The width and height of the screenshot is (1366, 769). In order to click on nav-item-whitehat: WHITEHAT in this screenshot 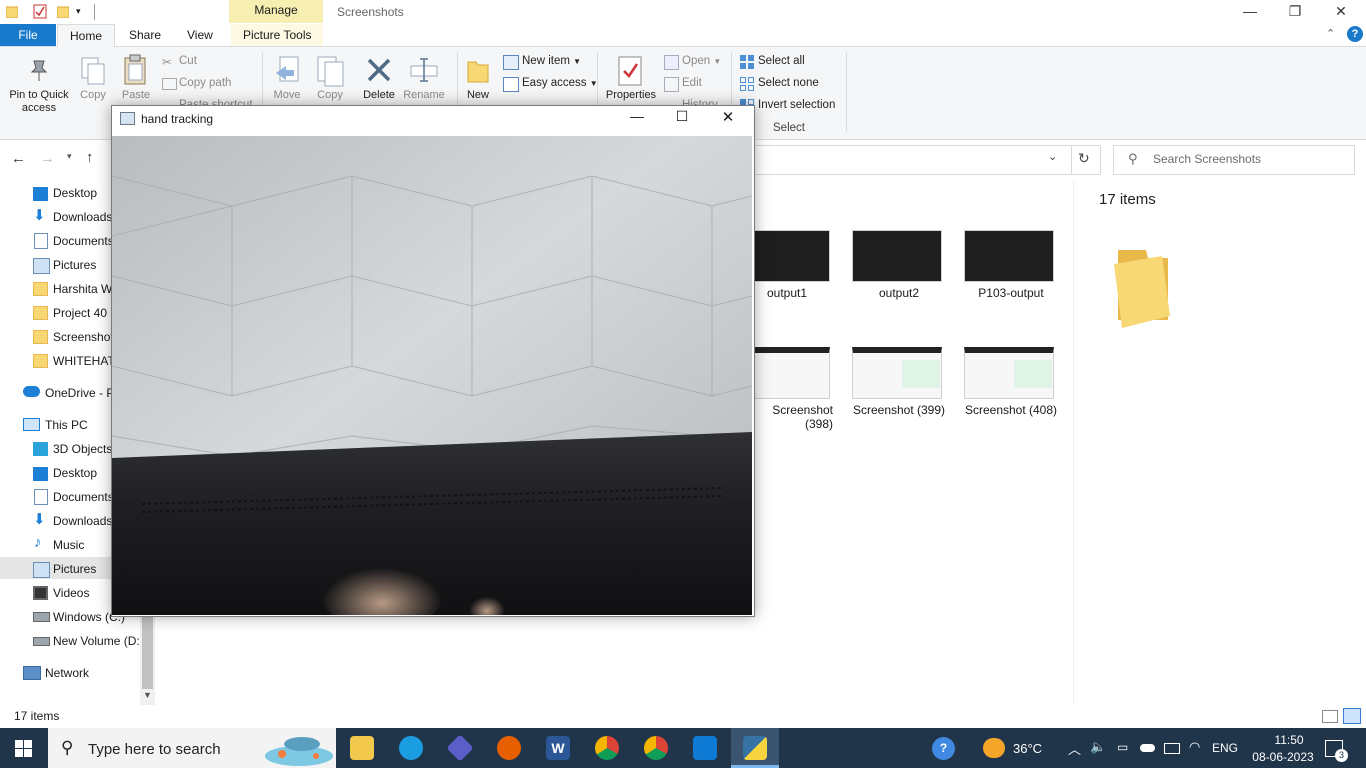, I will do `click(82, 361)`.